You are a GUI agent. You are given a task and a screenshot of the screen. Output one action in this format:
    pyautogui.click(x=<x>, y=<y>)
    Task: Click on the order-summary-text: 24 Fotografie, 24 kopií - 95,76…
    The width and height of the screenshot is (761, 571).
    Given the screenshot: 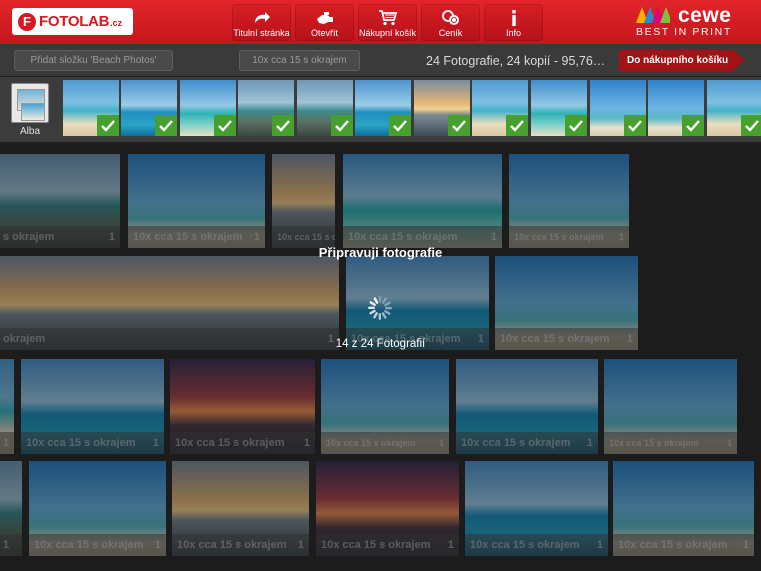 What is the action you would take?
    pyautogui.click(x=516, y=61)
    